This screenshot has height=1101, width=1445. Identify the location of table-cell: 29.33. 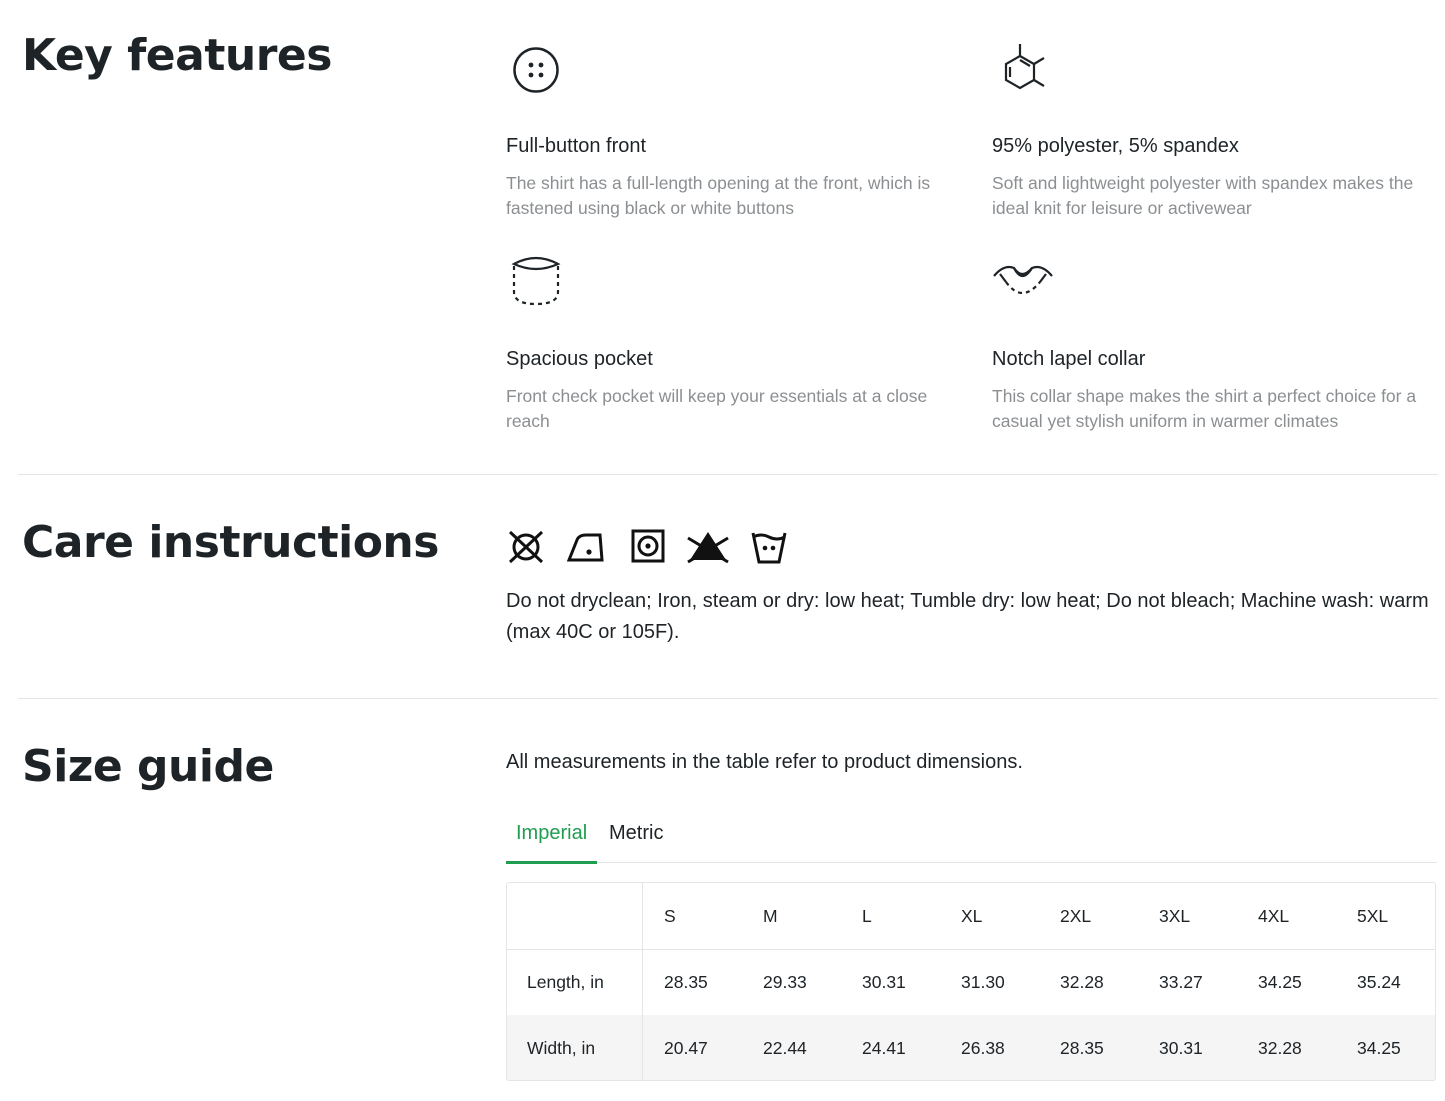
(785, 982).